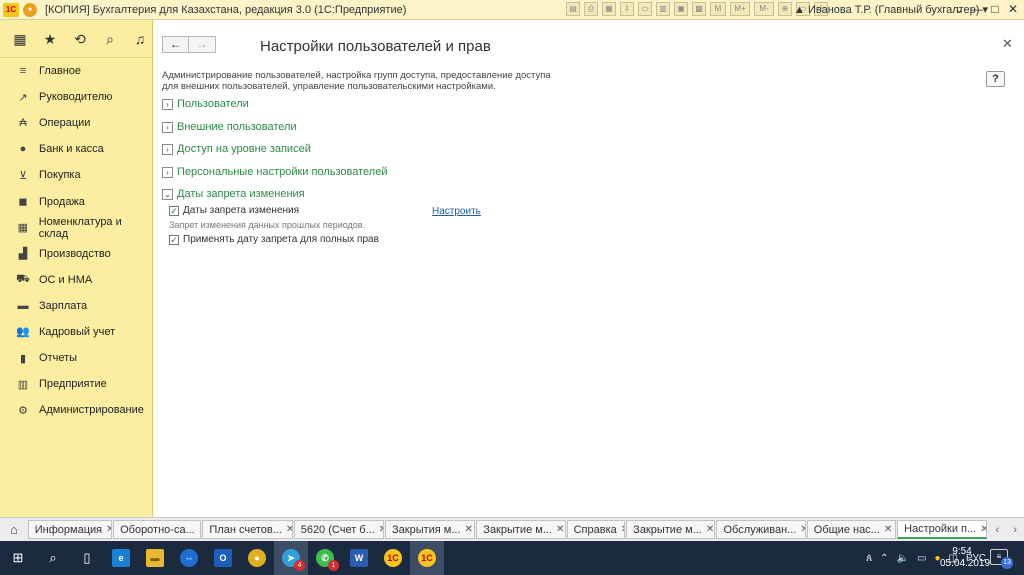 This screenshot has height=575, width=1024. Describe the element at coordinates (596, 529) in the screenshot. I see `window-tab: Справка✕` at that location.